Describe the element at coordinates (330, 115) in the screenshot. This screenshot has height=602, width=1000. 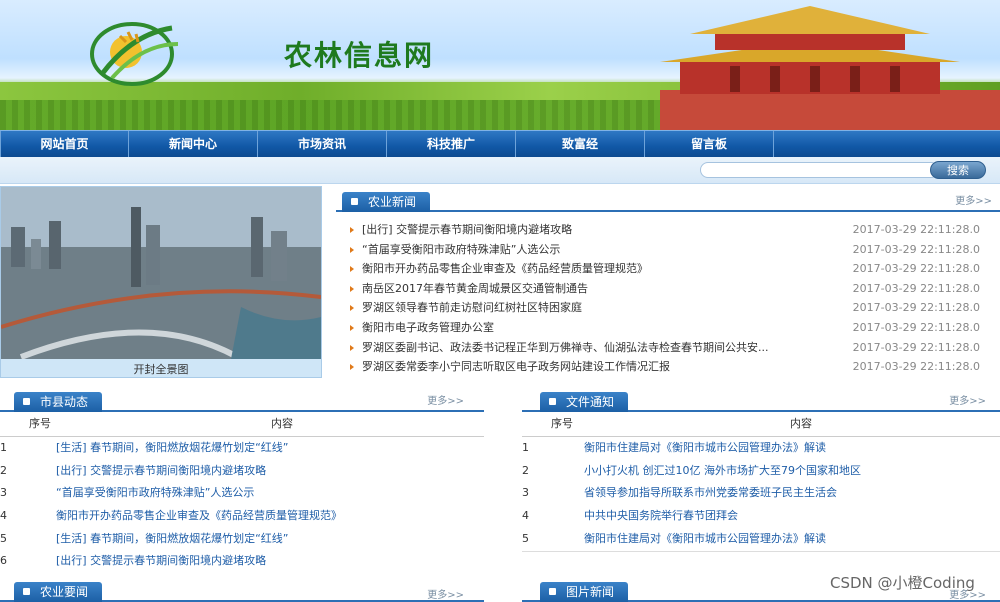
I see `banner-field` at that location.